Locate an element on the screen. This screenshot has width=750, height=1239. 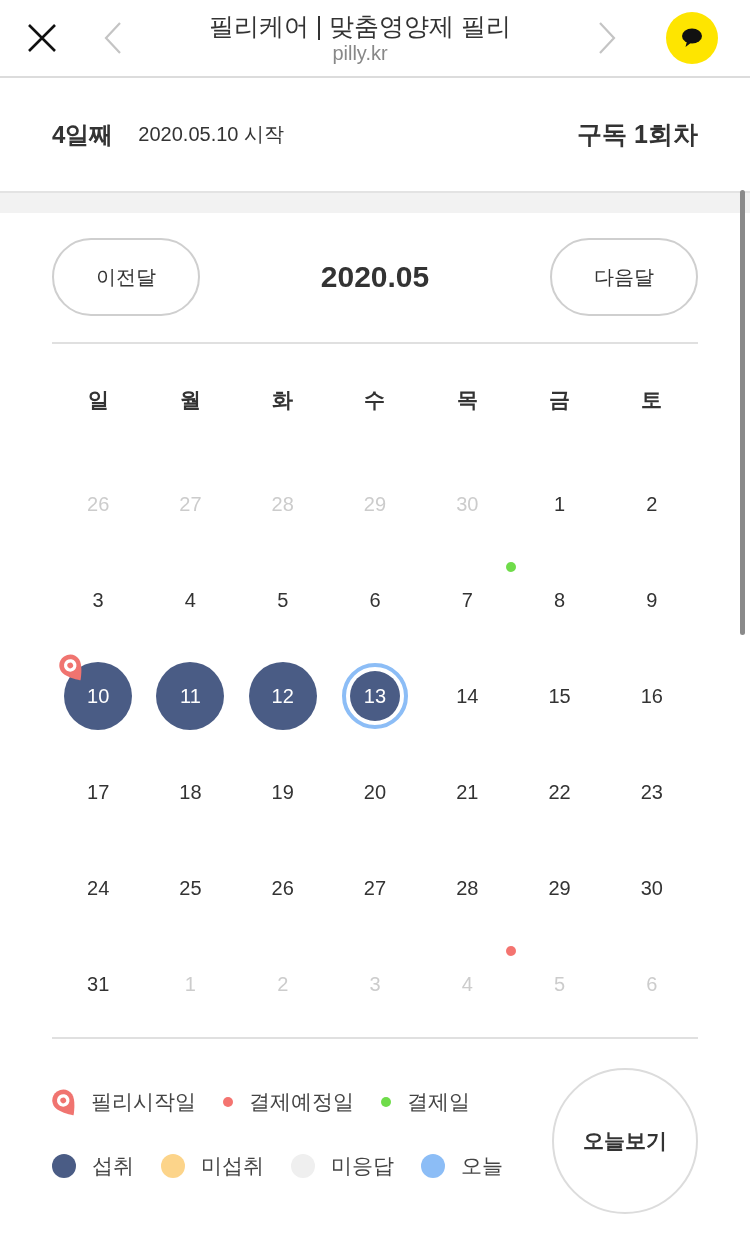
calendar-day: 15 is located at coordinates (559, 696).